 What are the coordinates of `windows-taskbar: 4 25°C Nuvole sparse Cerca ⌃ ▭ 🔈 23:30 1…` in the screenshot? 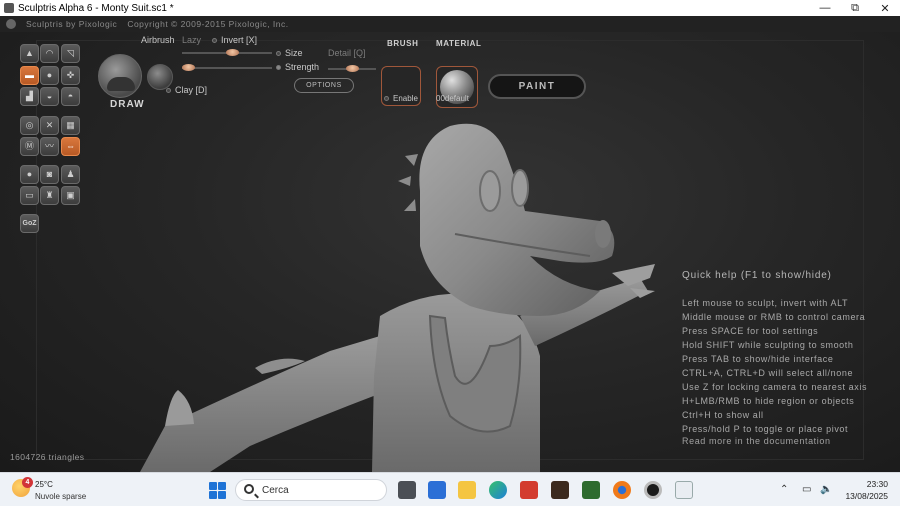 It's located at (450, 489).